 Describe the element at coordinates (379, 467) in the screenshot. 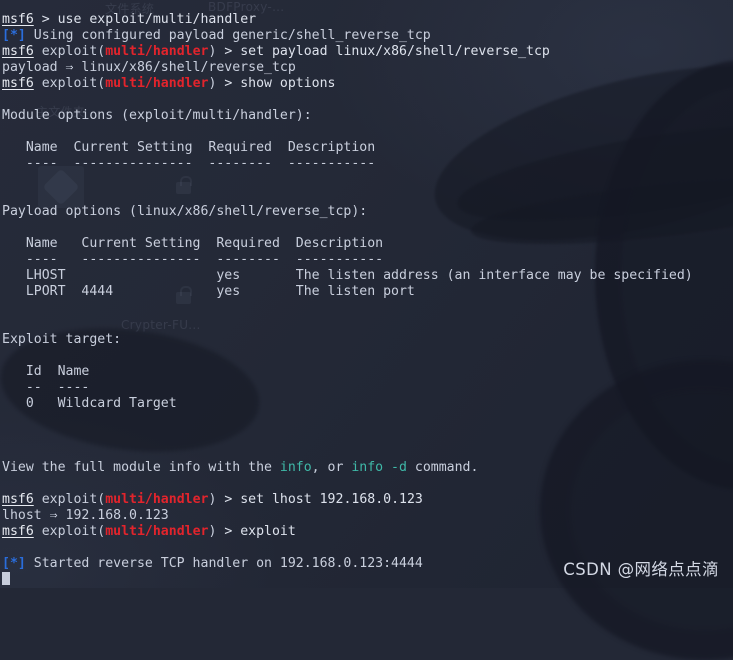

I see `info-d-command: info -d` at that location.